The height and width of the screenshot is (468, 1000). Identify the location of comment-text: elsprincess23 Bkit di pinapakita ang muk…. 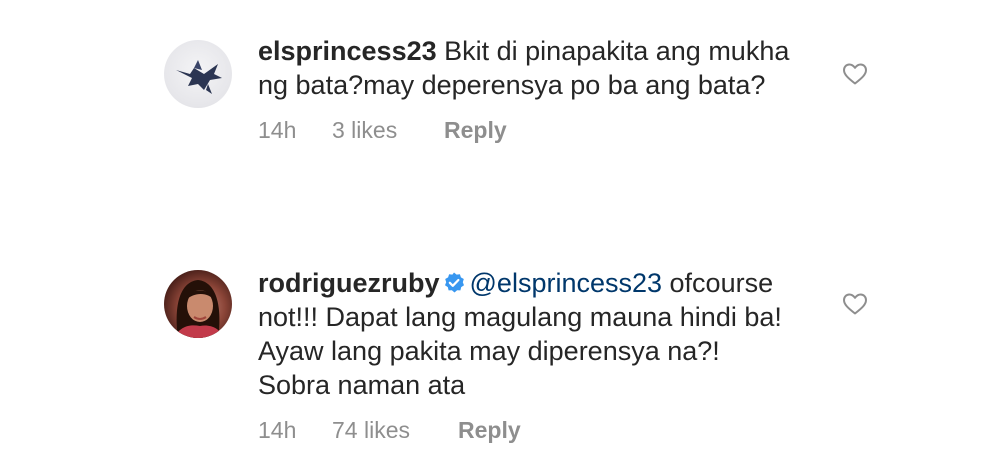
(528, 68).